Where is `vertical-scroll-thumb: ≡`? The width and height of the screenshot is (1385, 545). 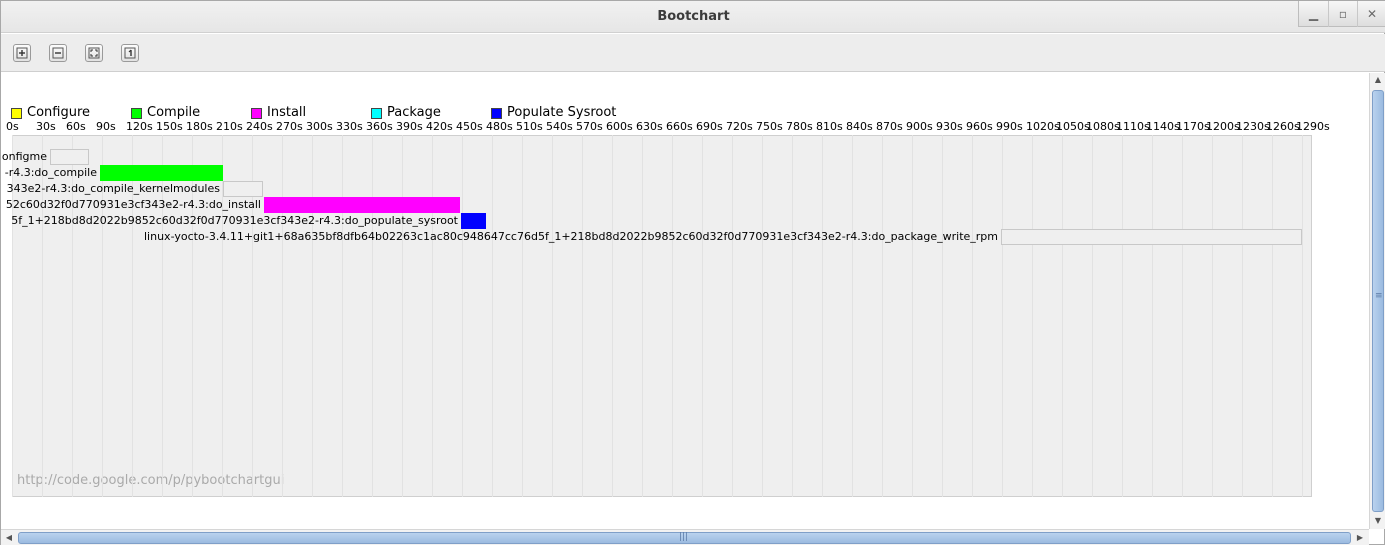
vertical-scroll-thumb: ≡ is located at coordinates (1378, 301).